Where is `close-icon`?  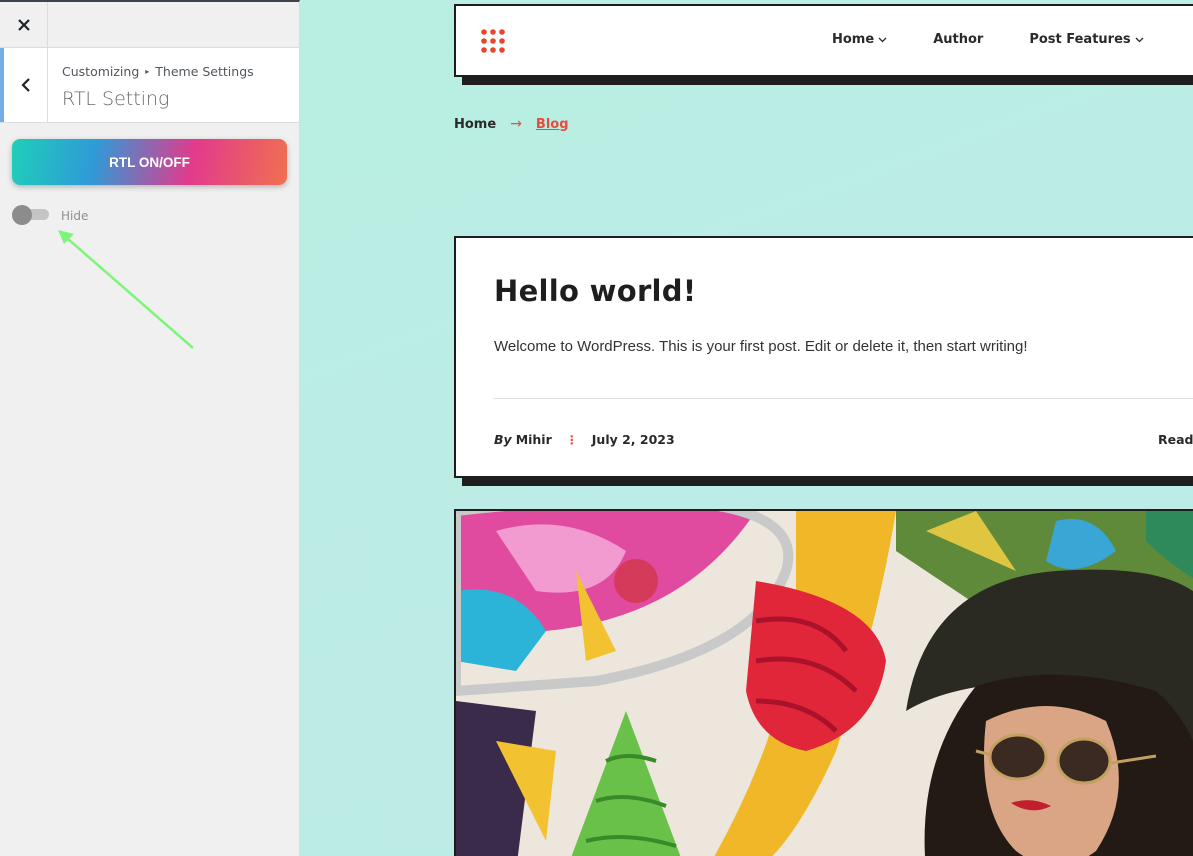
close-icon is located at coordinates (23, 25).